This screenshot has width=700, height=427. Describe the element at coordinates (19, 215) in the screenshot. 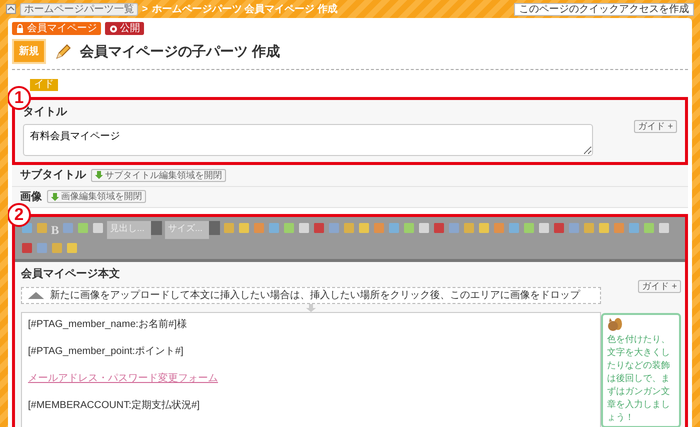

I see `annotation-number: 2` at that location.